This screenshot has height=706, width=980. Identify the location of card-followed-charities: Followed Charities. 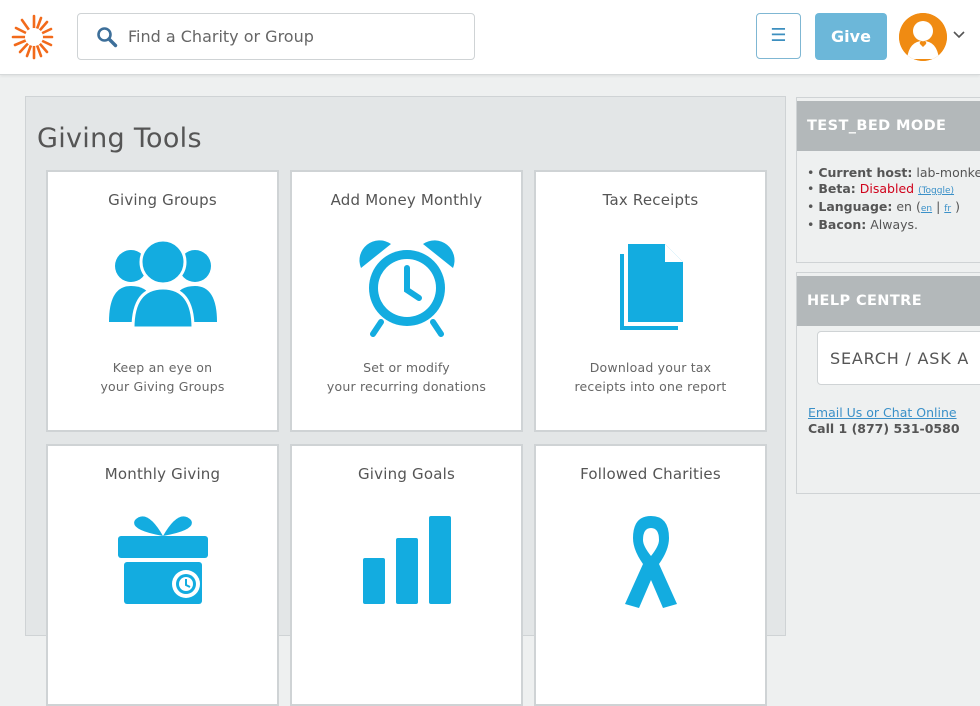
(650, 575).